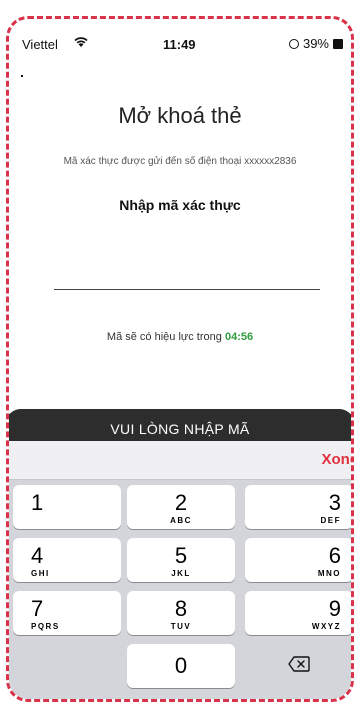 The image size is (364, 710). What do you see at coordinates (326, 626) in the screenshot?
I see `key-letters: WXYZ` at bounding box center [326, 626].